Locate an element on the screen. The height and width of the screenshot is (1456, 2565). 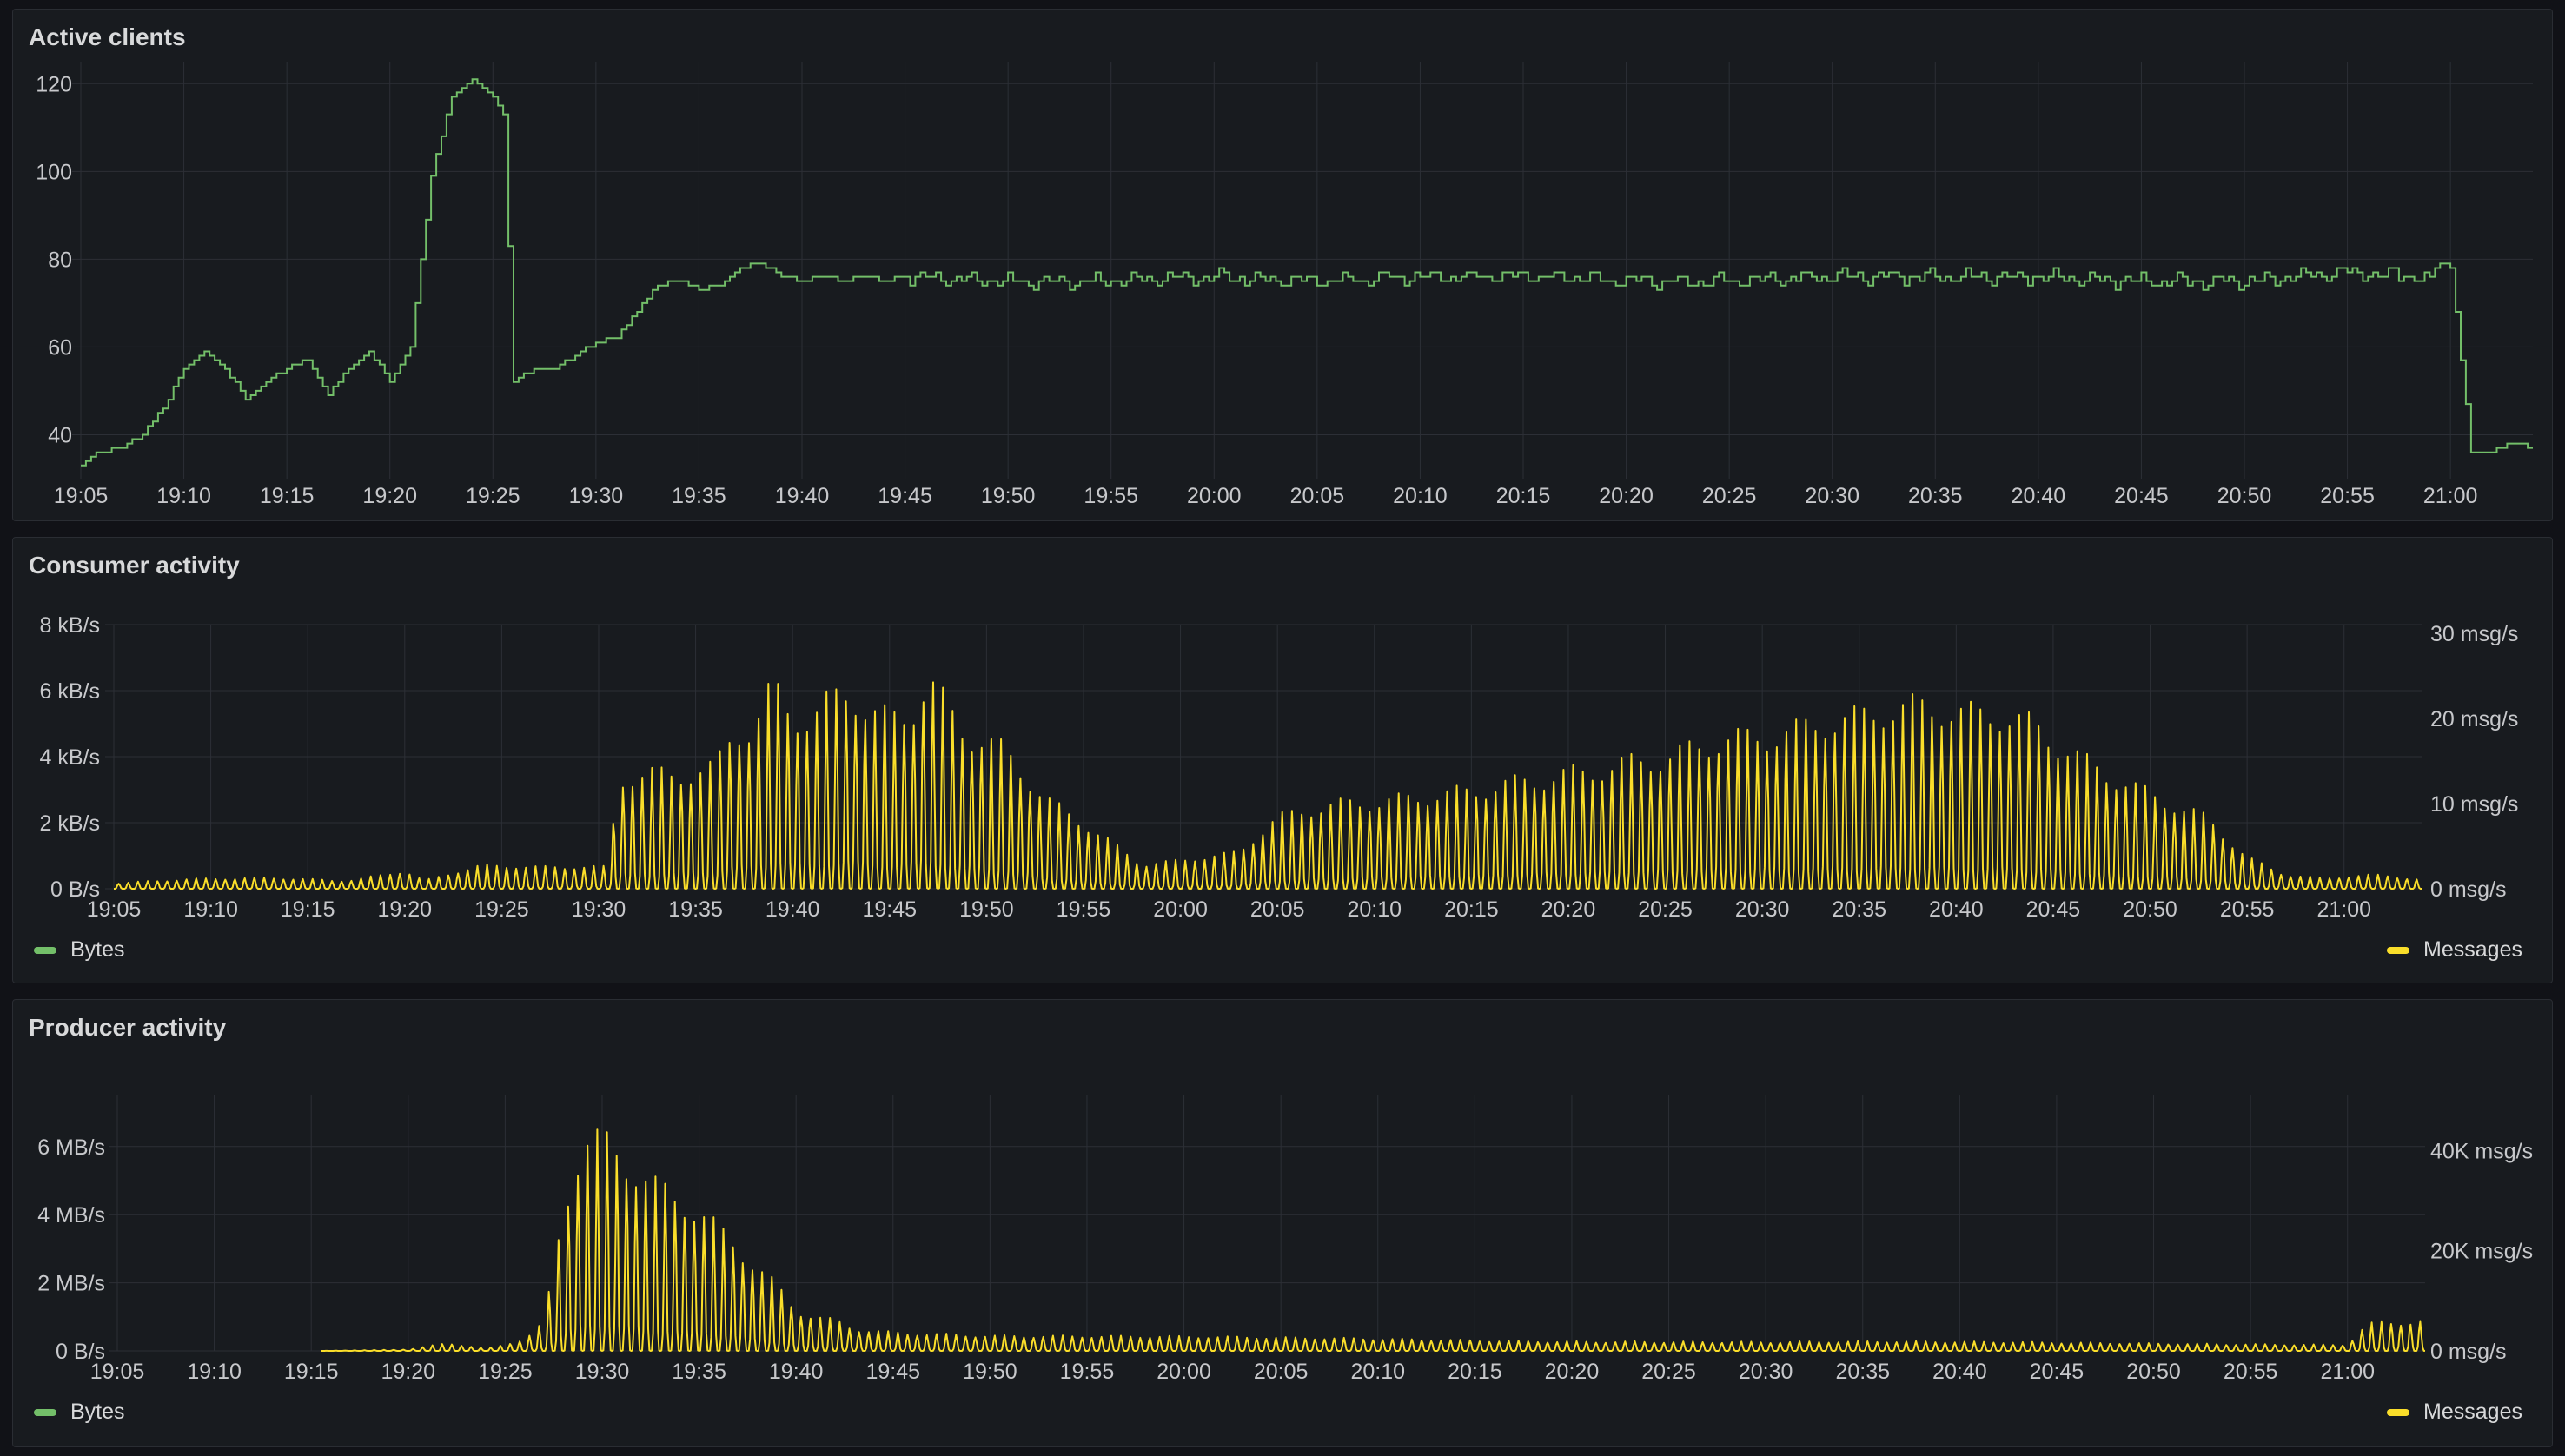
y-left-tick-label: 2 kB/s is located at coordinates (70, 823).